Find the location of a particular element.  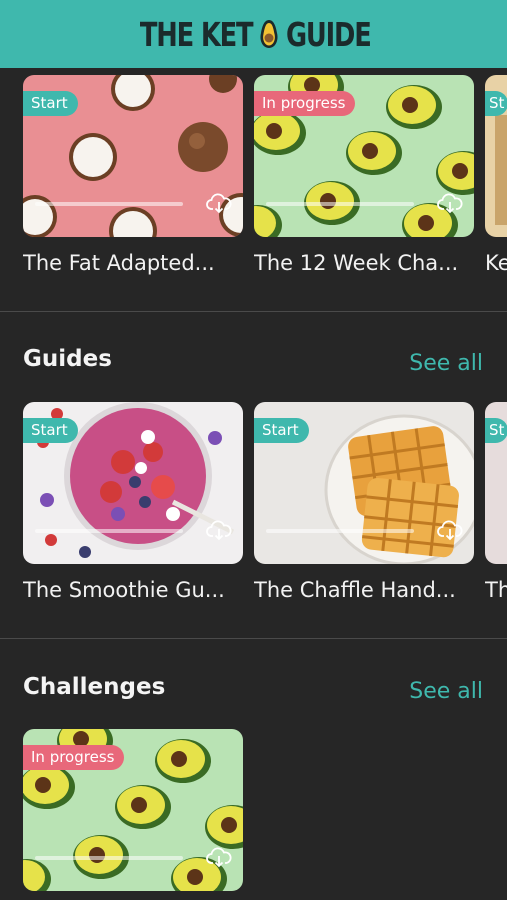

section-title-guides: Guides is located at coordinates (67, 359).